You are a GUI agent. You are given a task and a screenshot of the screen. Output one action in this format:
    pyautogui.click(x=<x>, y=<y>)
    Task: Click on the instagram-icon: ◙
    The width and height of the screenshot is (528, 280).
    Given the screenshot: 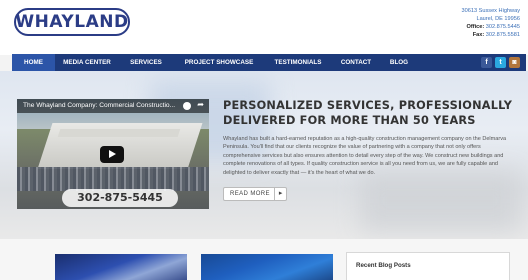 What is the action you would take?
    pyautogui.click(x=514, y=62)
    